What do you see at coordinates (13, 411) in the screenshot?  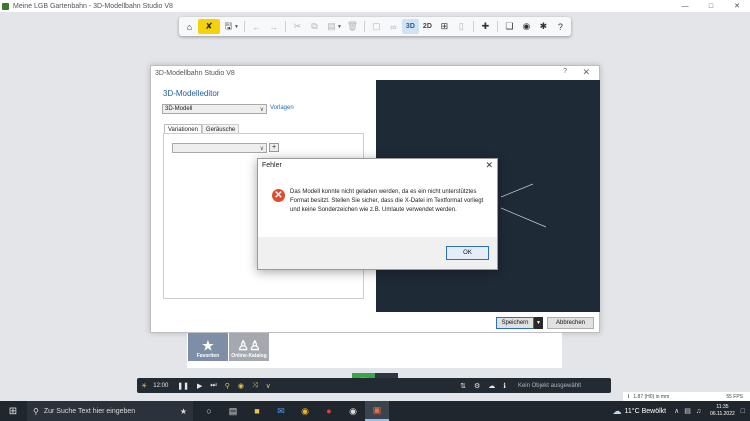 I see `windows-start-icon: ⊞` at bounding box center [13, 411].